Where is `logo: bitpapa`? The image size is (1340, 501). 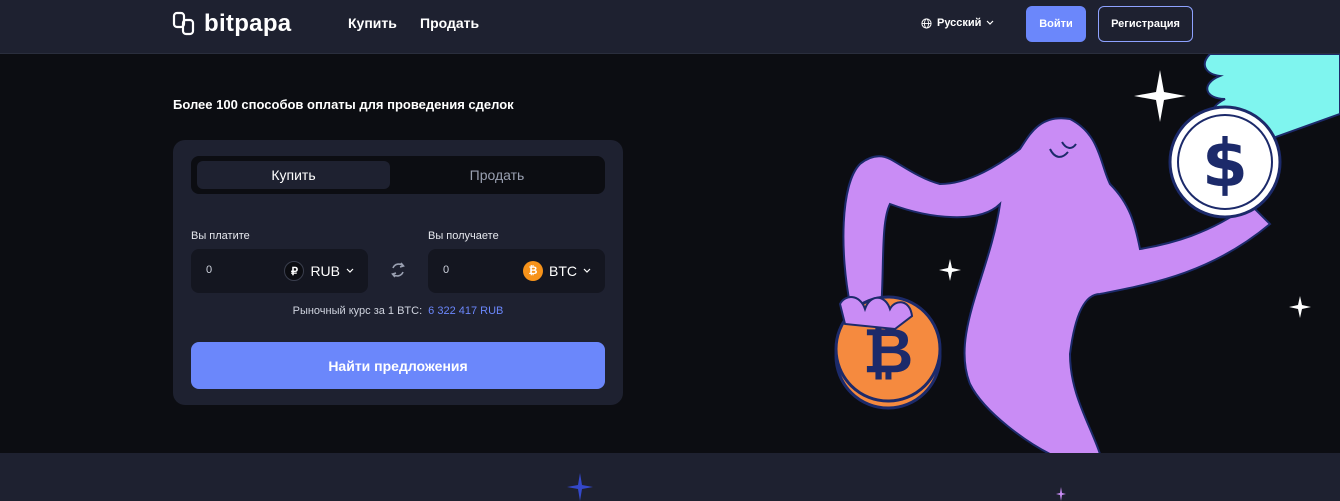
logo: bitpapa is located at coordinates (231, 24).